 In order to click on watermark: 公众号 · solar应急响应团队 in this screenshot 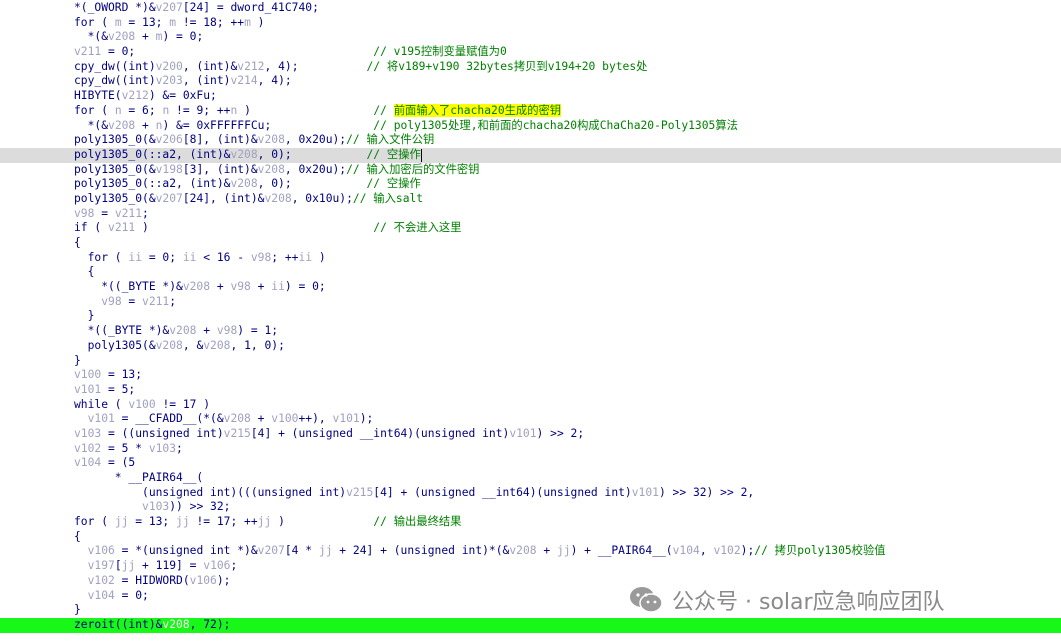, I will do `click(786, 600)`.